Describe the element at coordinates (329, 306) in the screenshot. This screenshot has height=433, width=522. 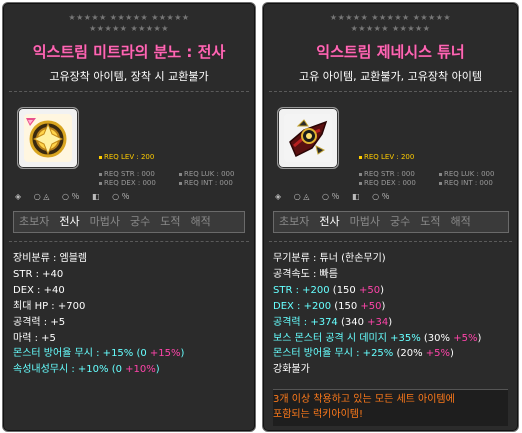
I see `stat-dex: DEX : +200 (150 +50)` at that location.